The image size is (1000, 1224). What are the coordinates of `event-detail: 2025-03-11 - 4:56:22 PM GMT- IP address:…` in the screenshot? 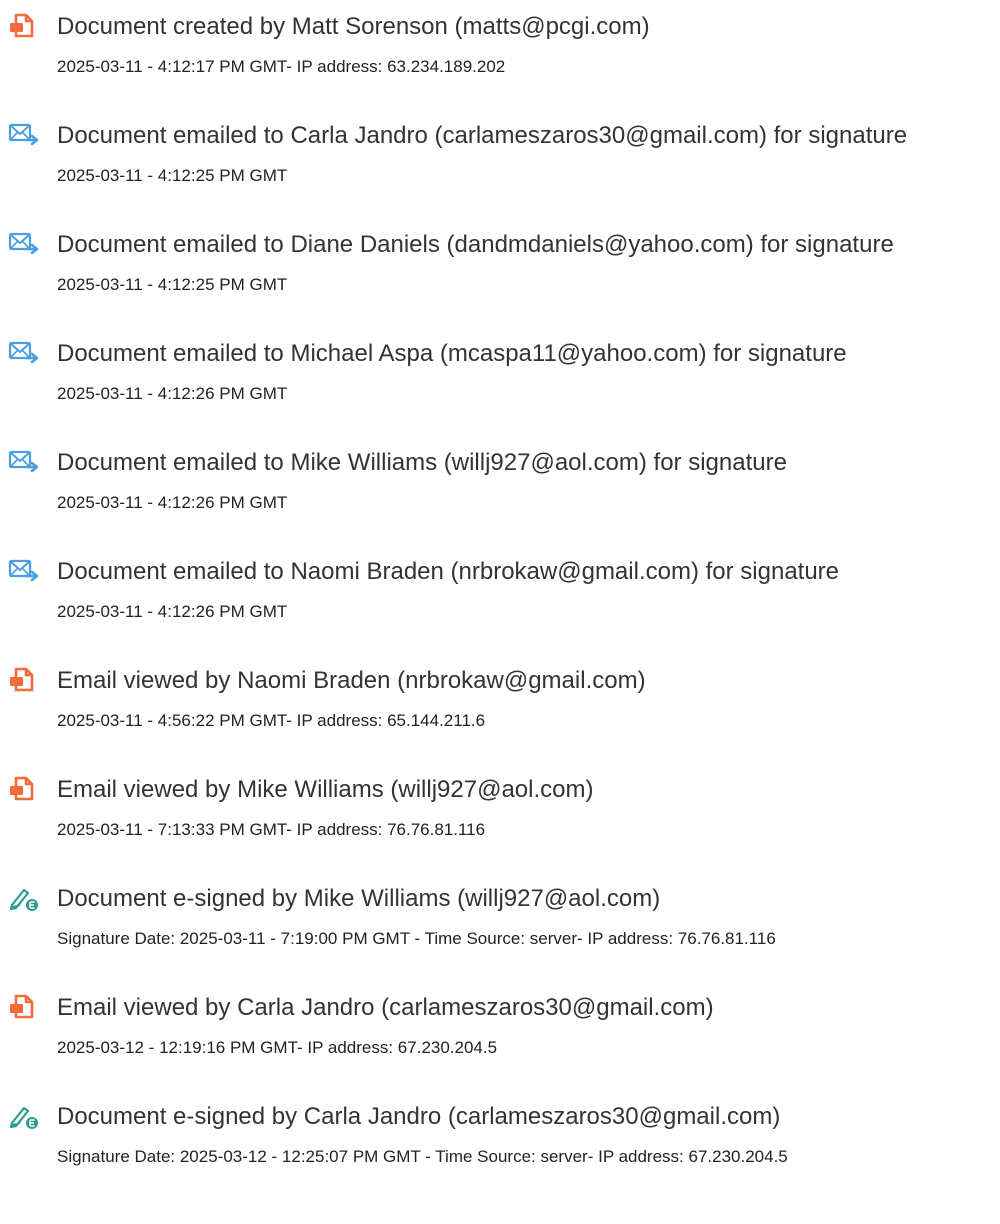 It's located at (271, 720).